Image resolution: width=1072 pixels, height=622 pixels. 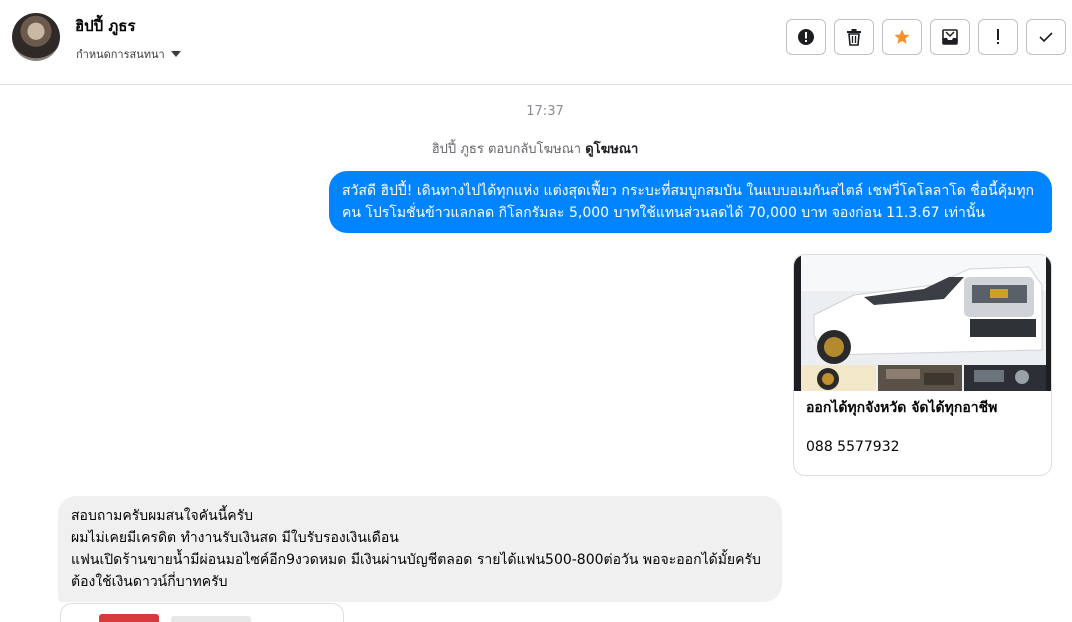 I want to click on ad-reply-text: ฮิปปี้ ภูธร ตอบกลับโฆษณา, so click(x=506, y=149).